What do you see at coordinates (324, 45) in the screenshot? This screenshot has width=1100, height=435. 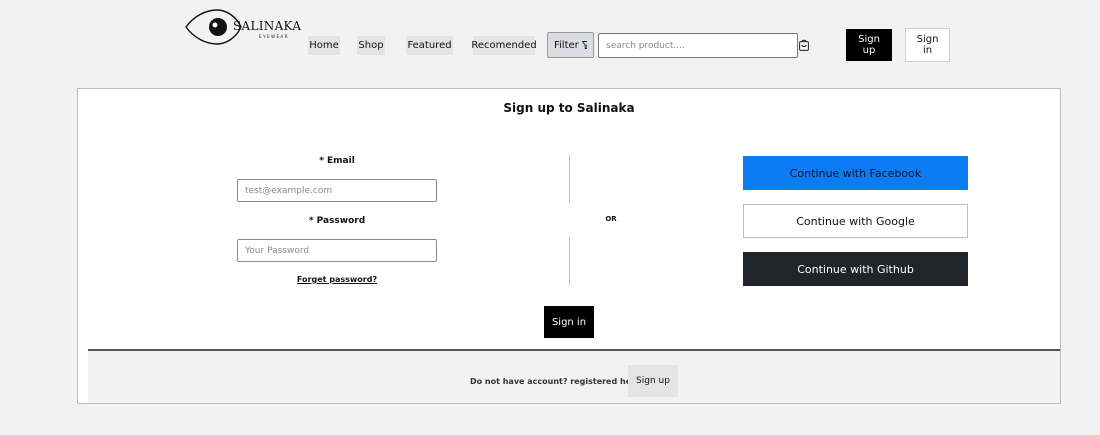 I see `nav-home: Home` at bounding box center [324, 45].